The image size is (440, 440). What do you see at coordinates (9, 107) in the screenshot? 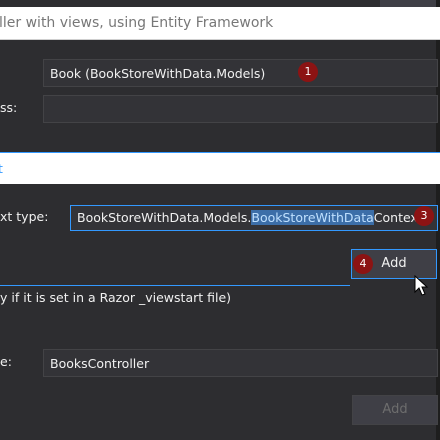
I see `data-context-label: ss:` at bounding box center [9, 107].